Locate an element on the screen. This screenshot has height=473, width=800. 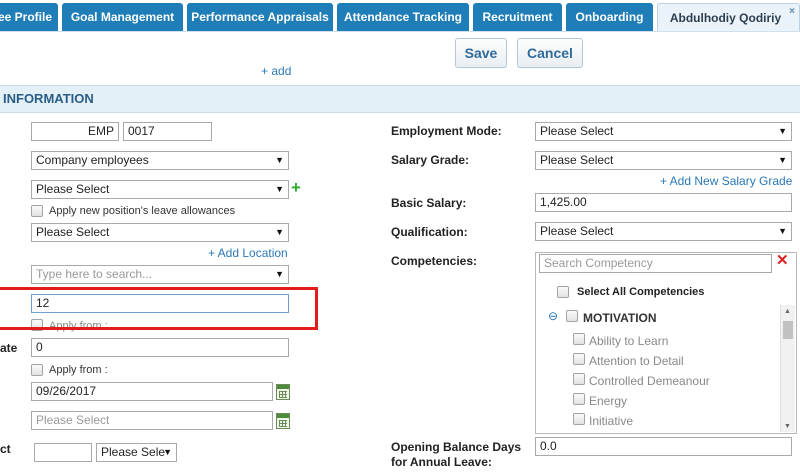
competency-scrollbar: ▲ ▼ is located at coordinates (787, 368).